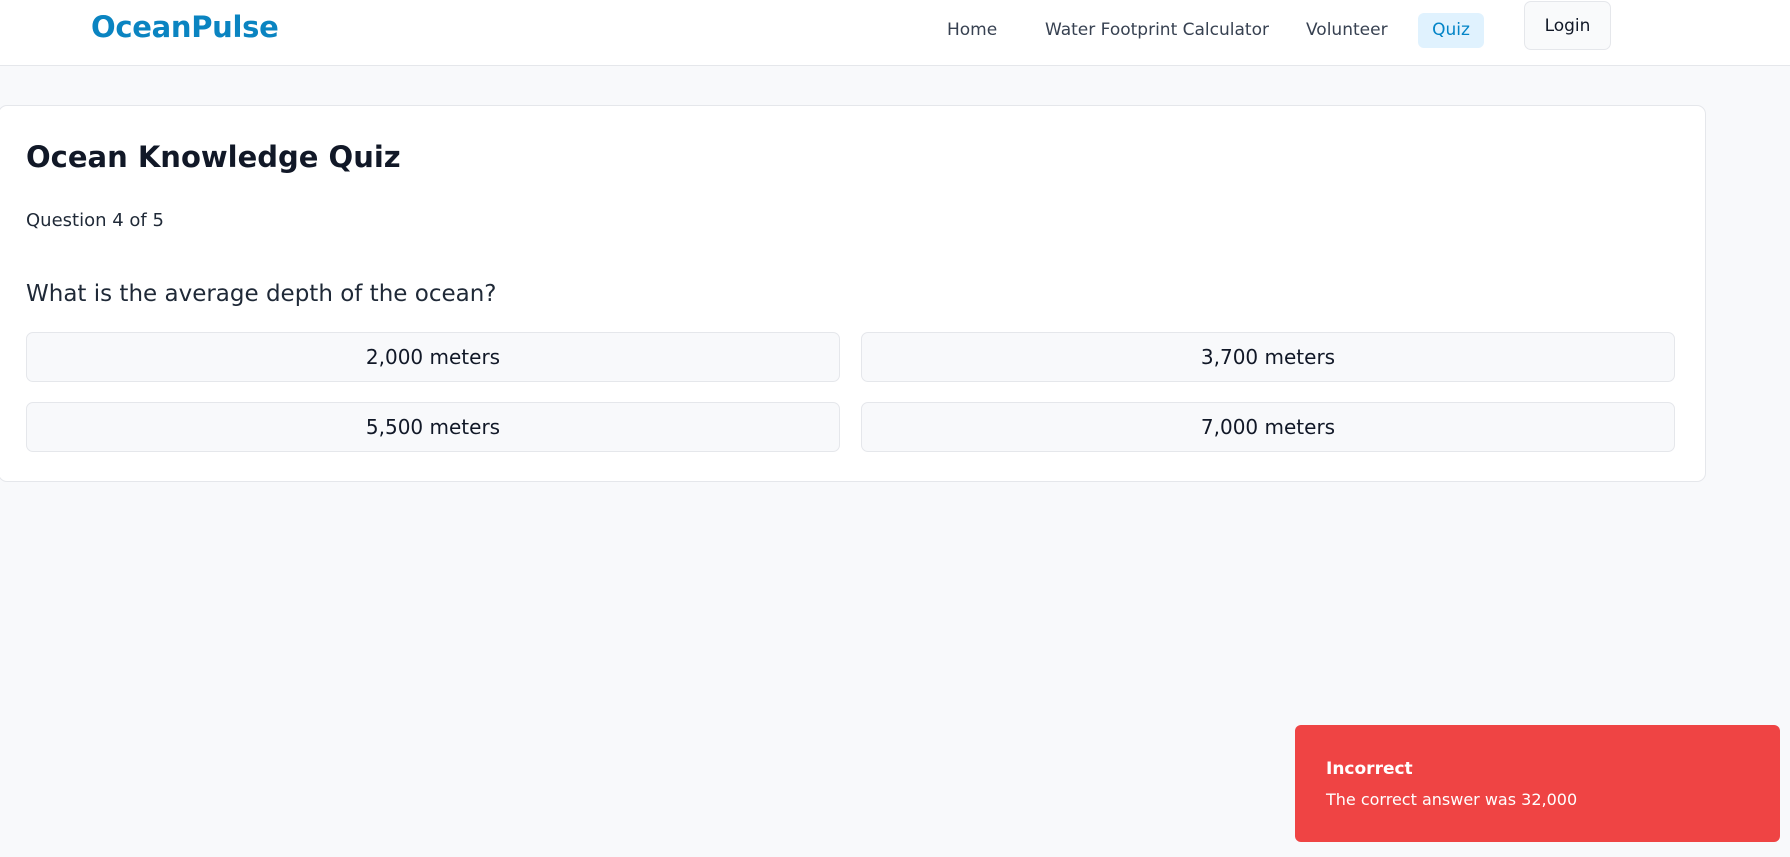 The image size is (1790, 857). Describe the element at coordinates (261, 294) in the screenshot. I see `question-text: What is the average depth of the ocean?` at that location.